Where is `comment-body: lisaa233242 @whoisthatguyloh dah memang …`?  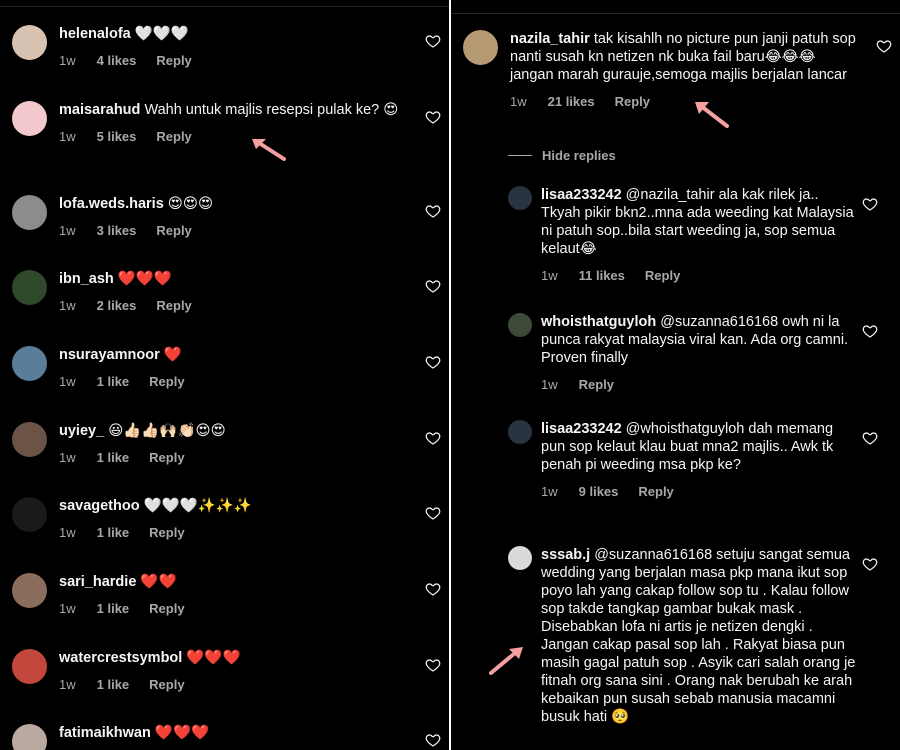 comment-body: lisaa233242 @whoisthatguyloh dah memang … is located at coordinates (700, 460).